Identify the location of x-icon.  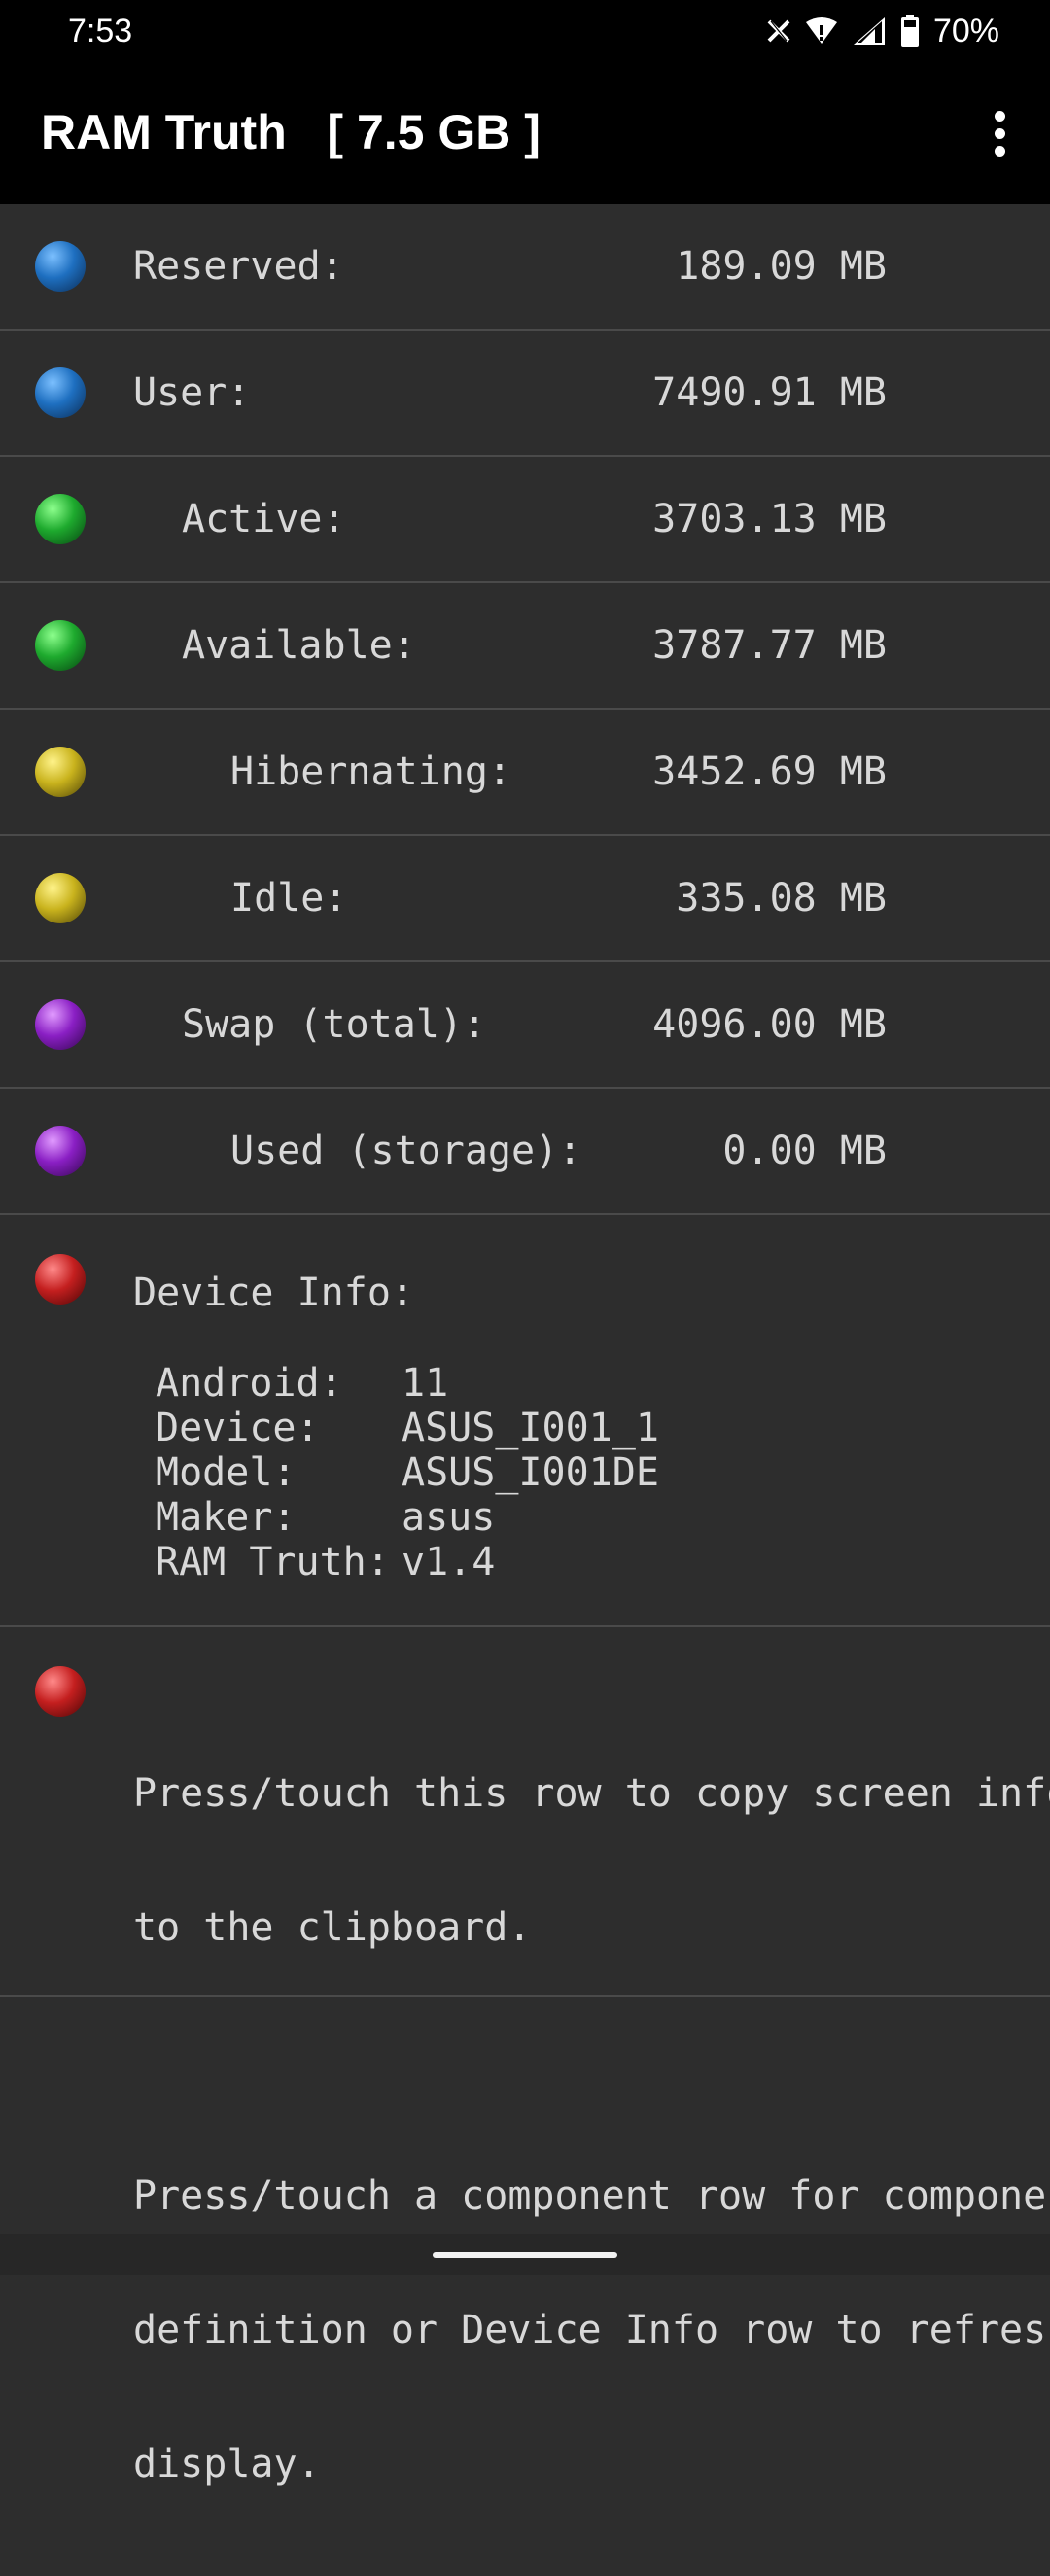
(778, 31).